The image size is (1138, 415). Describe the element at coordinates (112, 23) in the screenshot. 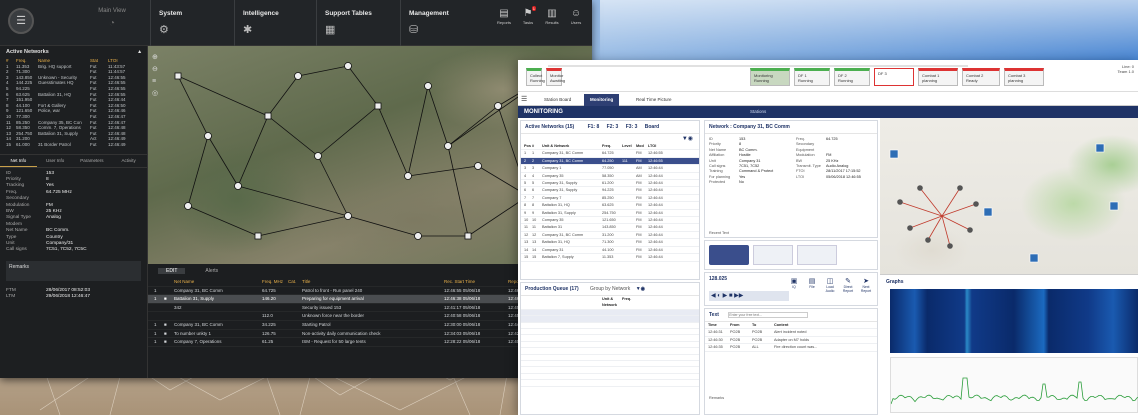

I see `main-view-tab: Main View ◔` at that location.